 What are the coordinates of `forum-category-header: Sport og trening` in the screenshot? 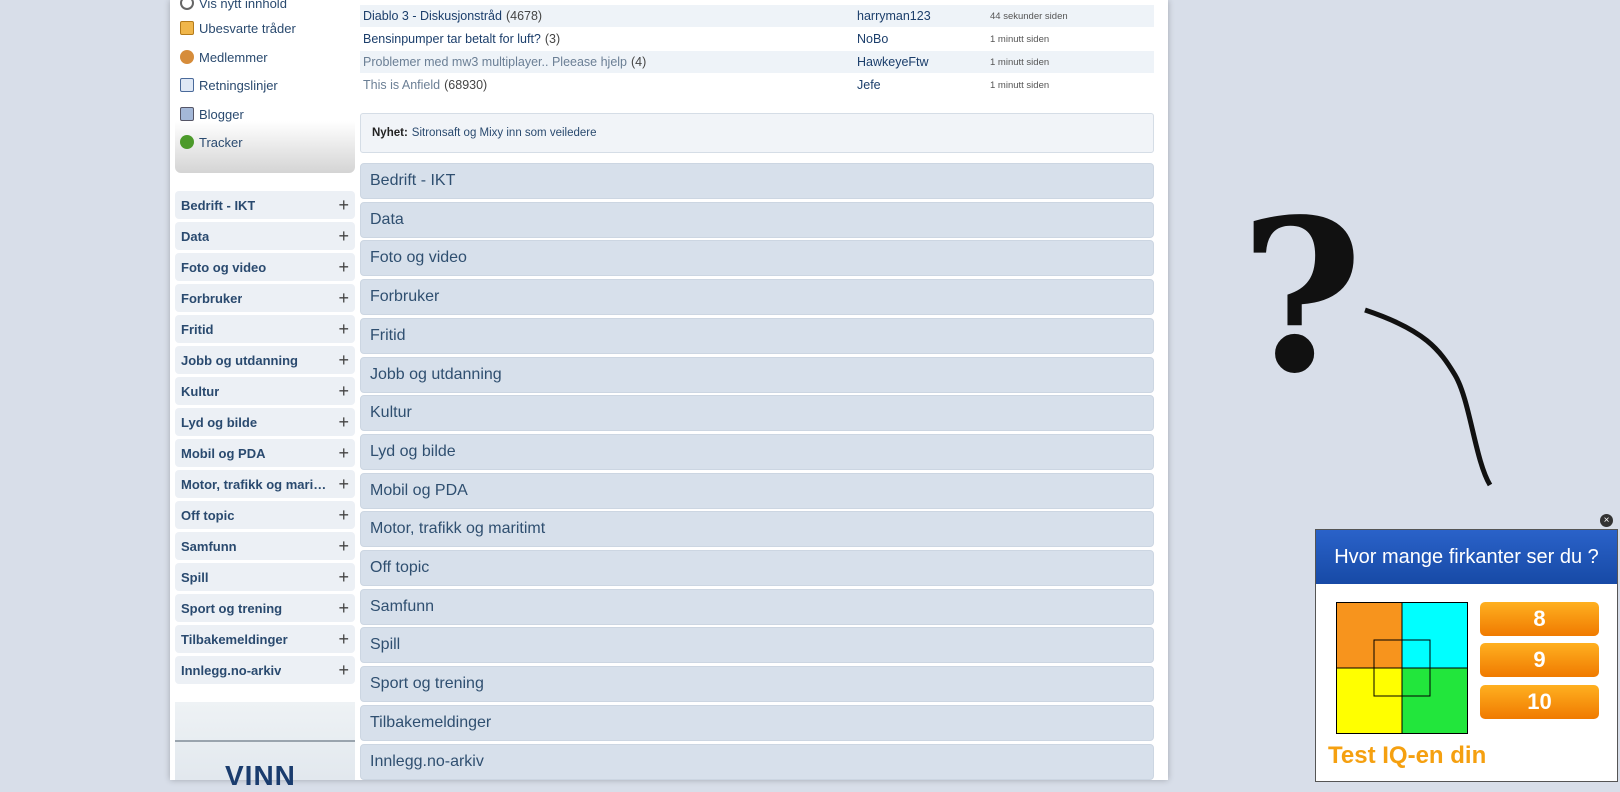 It's located at (757, 684).